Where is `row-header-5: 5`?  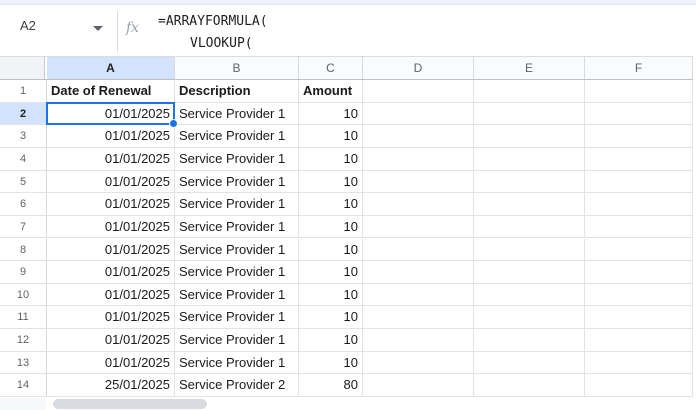
row-header-5: 5 is located at coordinates (23, 182).